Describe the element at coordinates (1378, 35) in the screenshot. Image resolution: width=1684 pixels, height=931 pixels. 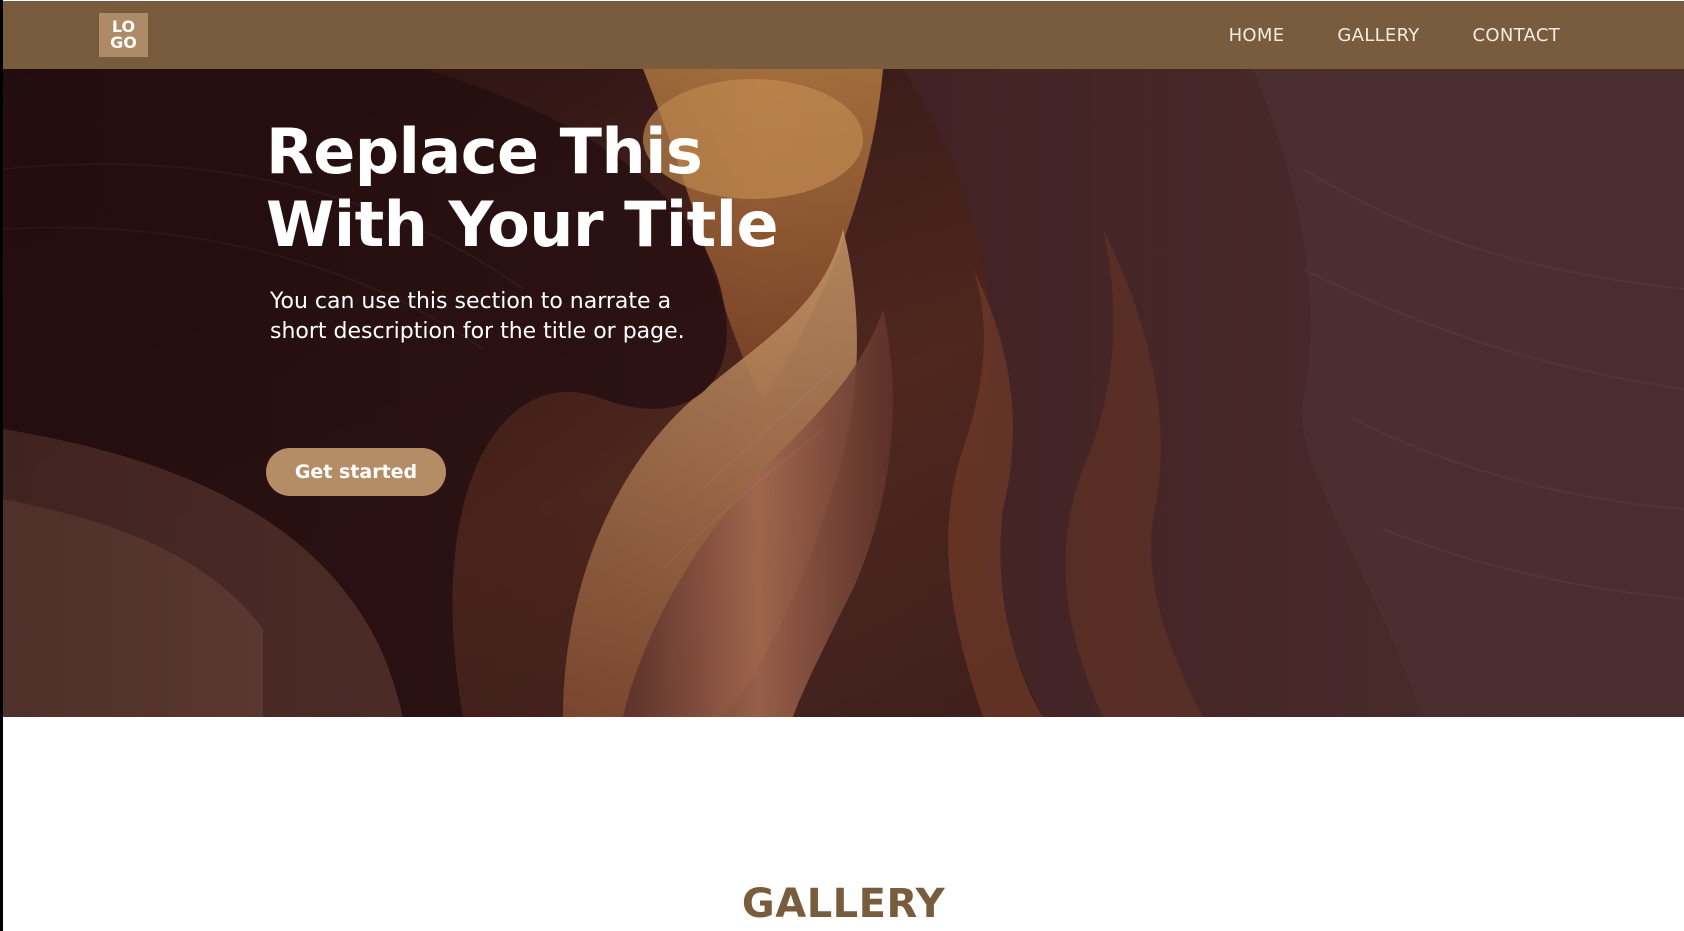
I see `nav-gallery-link: GALLERY` at that location.